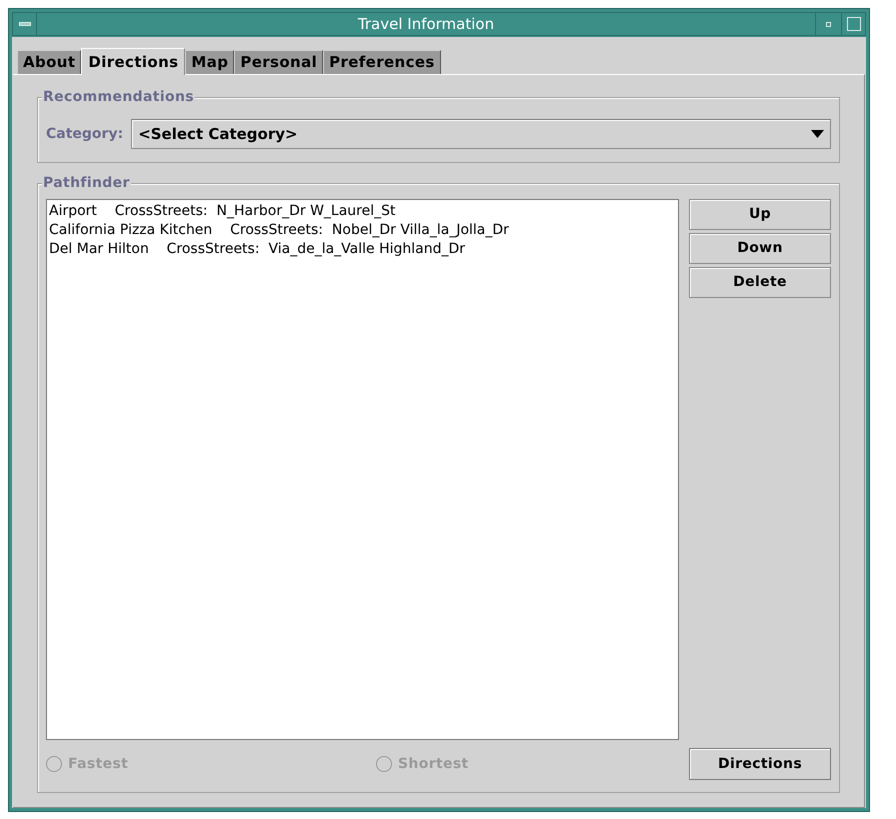  I want to click on list-button: Up, so click(760, 214).